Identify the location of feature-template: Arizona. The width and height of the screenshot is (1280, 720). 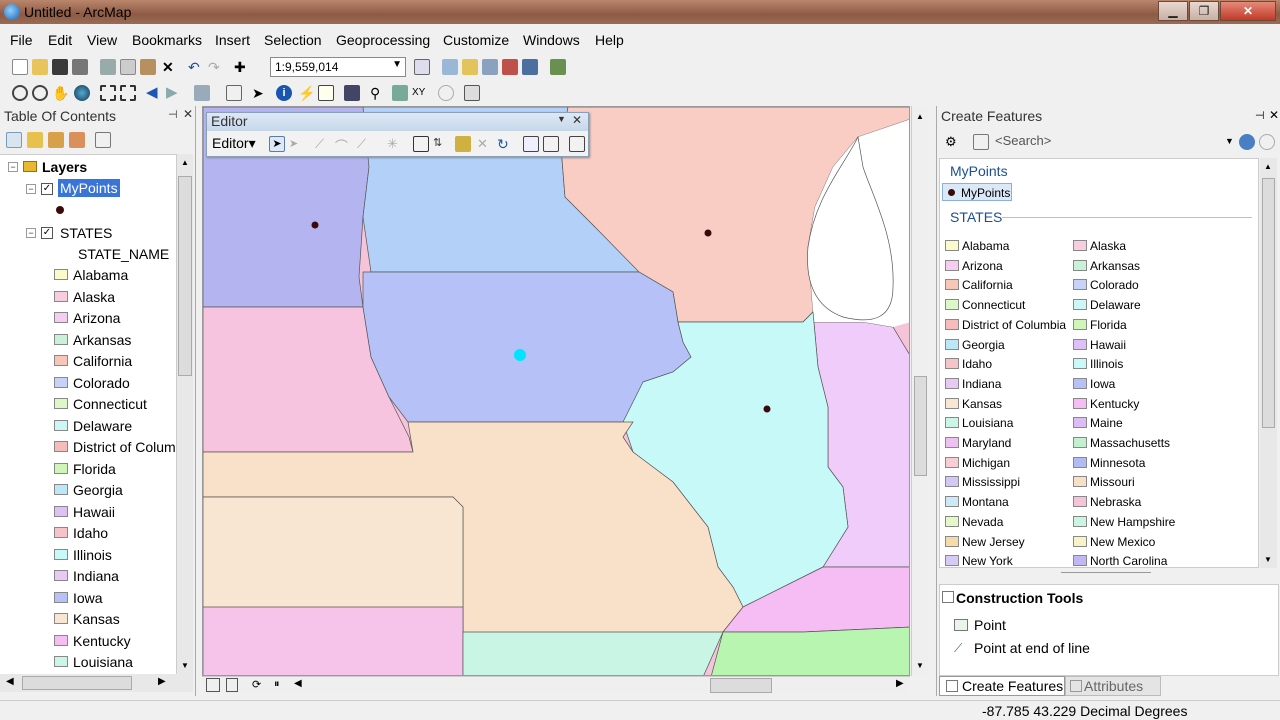
(1007, 267).